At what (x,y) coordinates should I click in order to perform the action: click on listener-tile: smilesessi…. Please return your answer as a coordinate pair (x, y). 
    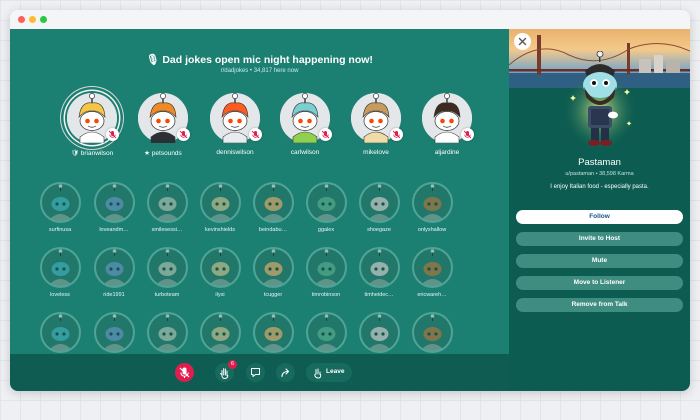
    Looking at the image, I should click on (167, 207).